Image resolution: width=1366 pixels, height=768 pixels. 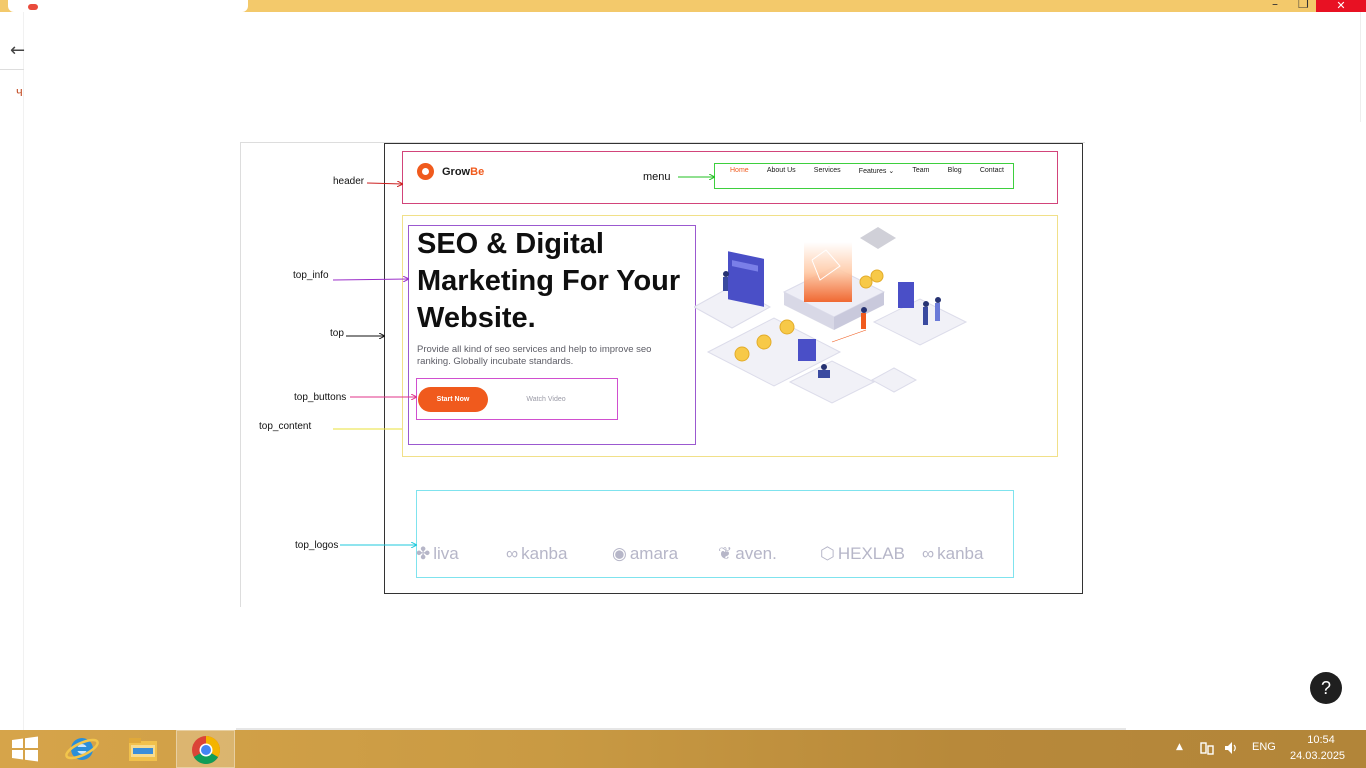 I want to click on annotation-top-content: top_content, so click(x=285, y=426).